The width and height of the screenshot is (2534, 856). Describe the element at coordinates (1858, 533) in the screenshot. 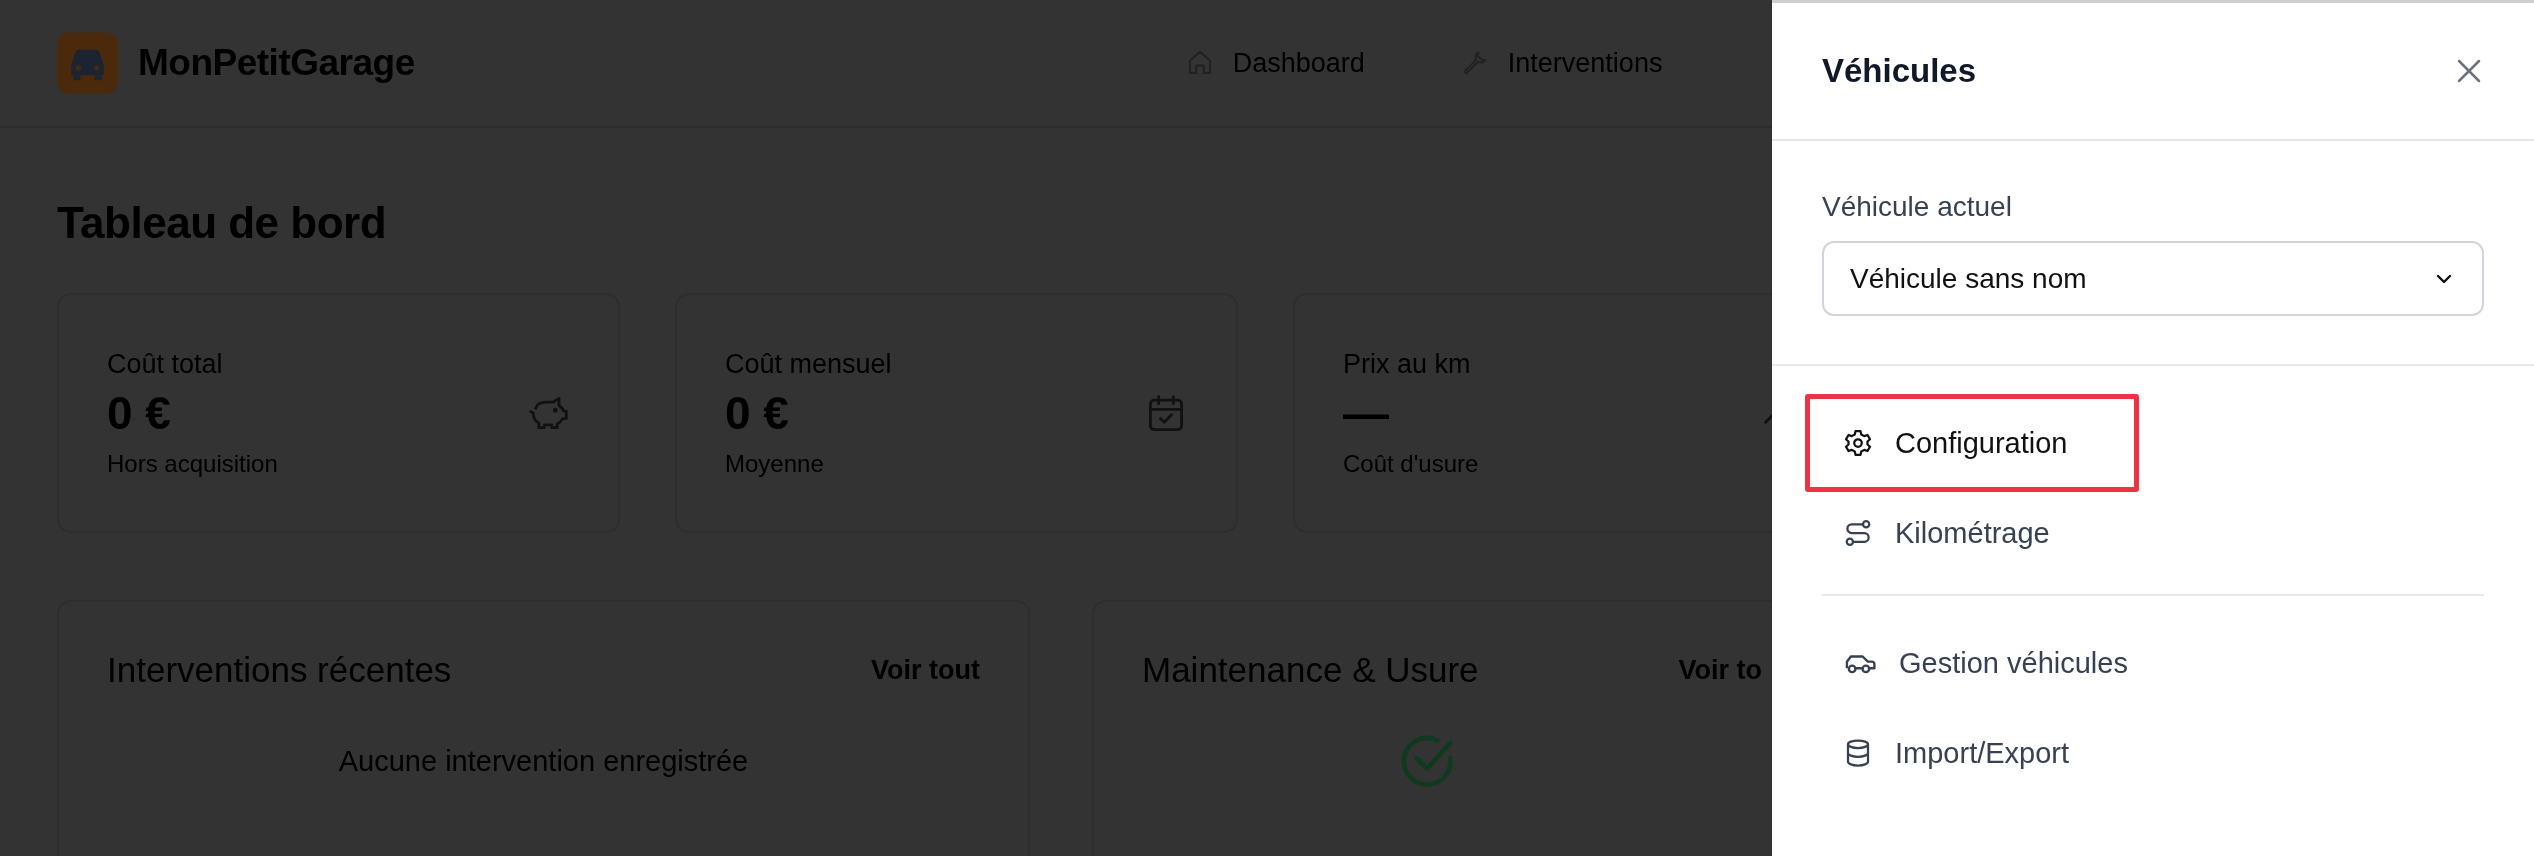

I see `route-icon` at that location.